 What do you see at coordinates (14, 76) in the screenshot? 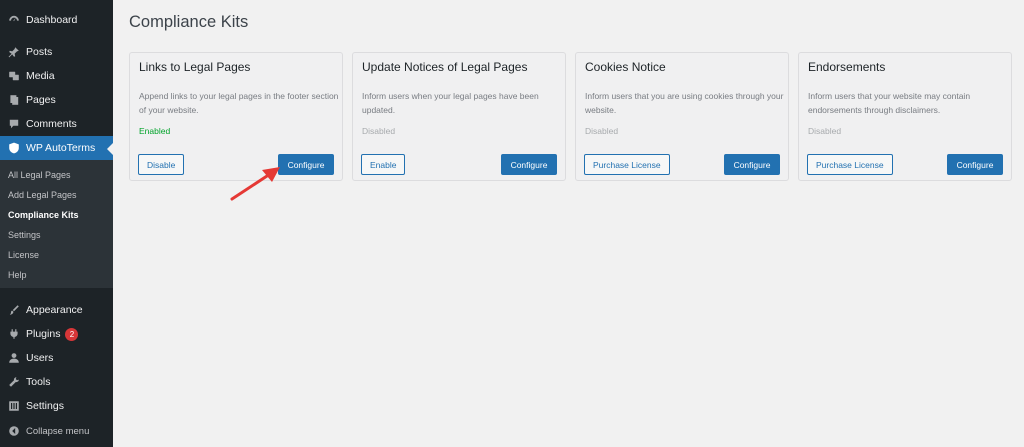
I see `media-icon` at bounding box center [14, 76].